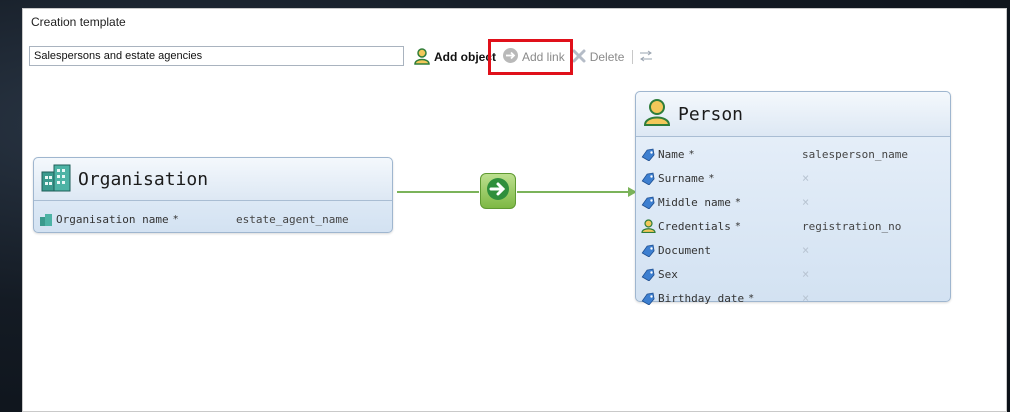 This screenshot has height=412, width=1010. Describe the element at coordinates (694, 202) in the screenshot. I see `attribute-name: Middle name` at that location.